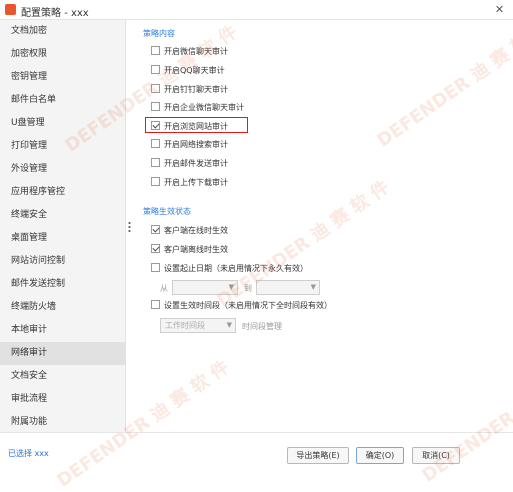  I want to click on sidebar-item-peripheral-management: 外设管理, so click(62, 169).